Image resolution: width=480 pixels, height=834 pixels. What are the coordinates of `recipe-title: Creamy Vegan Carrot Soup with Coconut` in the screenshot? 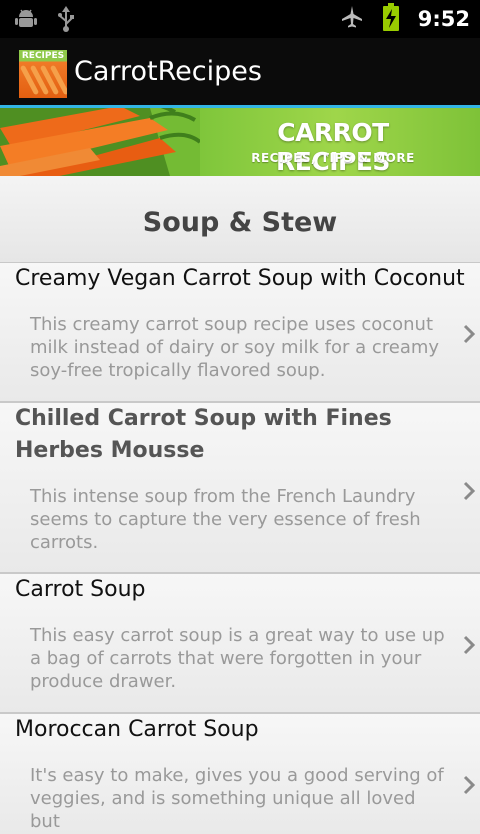 It's located at (240, 278).